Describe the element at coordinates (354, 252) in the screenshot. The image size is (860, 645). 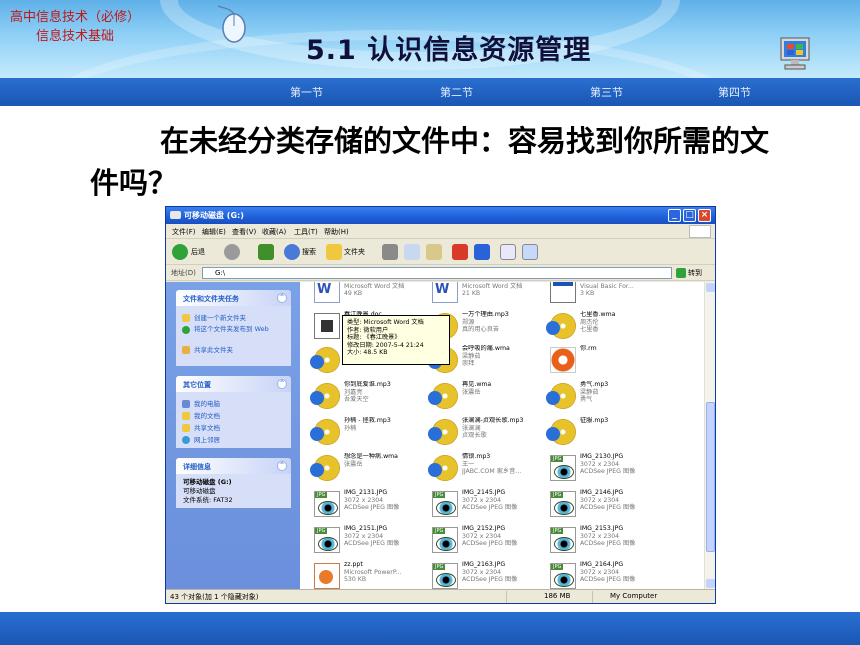
I see `folders-button: 文件夹` at that location.